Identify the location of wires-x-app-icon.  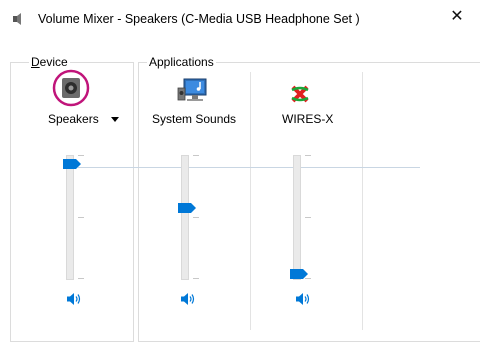
(300, 94).